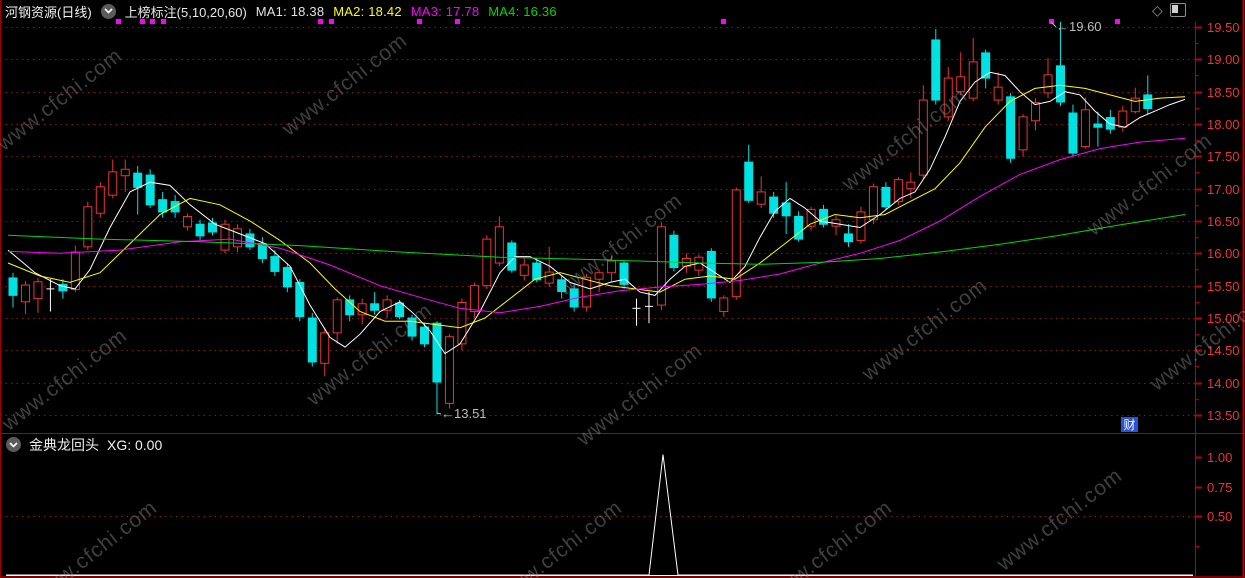 The image size is (1245, 578). I want to click on svg-text: 15.50, so click(1223, 286).